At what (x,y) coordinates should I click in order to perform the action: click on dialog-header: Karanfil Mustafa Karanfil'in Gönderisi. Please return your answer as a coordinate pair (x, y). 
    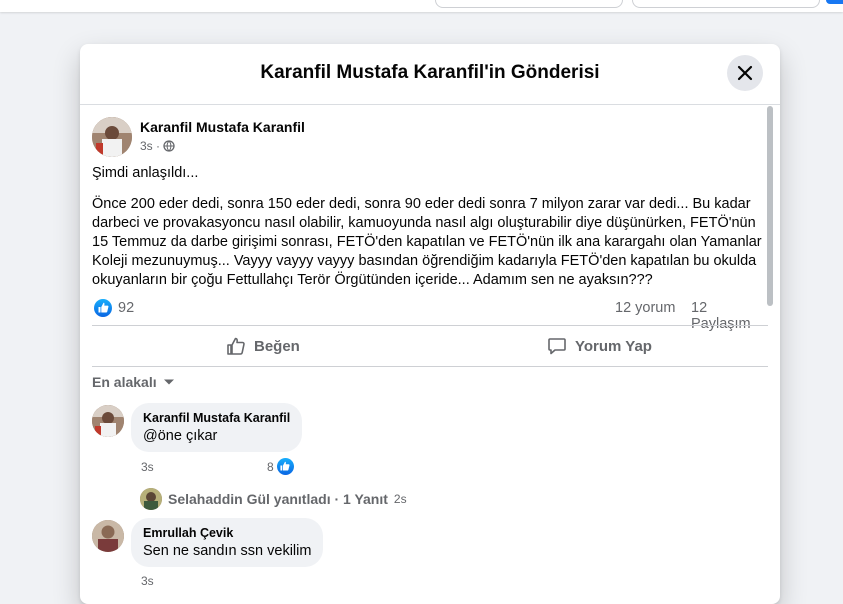
    Looking at the image, I should click on (430, 74).